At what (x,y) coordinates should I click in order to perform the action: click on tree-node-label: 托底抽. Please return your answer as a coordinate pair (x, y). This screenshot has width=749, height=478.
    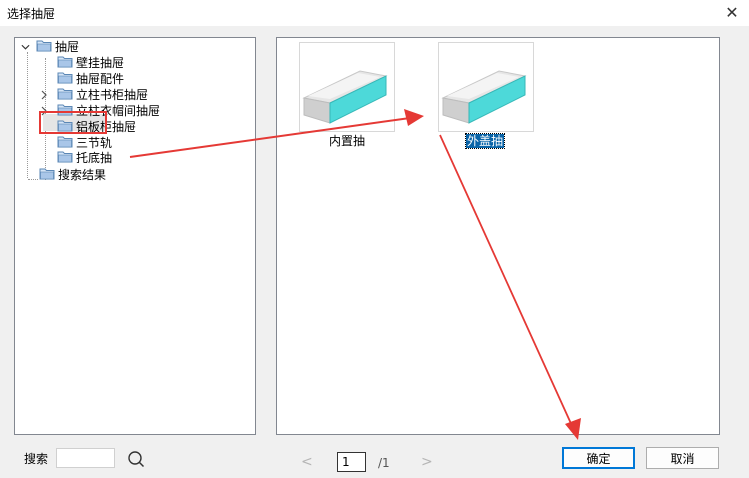
    Looking at the image, I should click on (94, 158).